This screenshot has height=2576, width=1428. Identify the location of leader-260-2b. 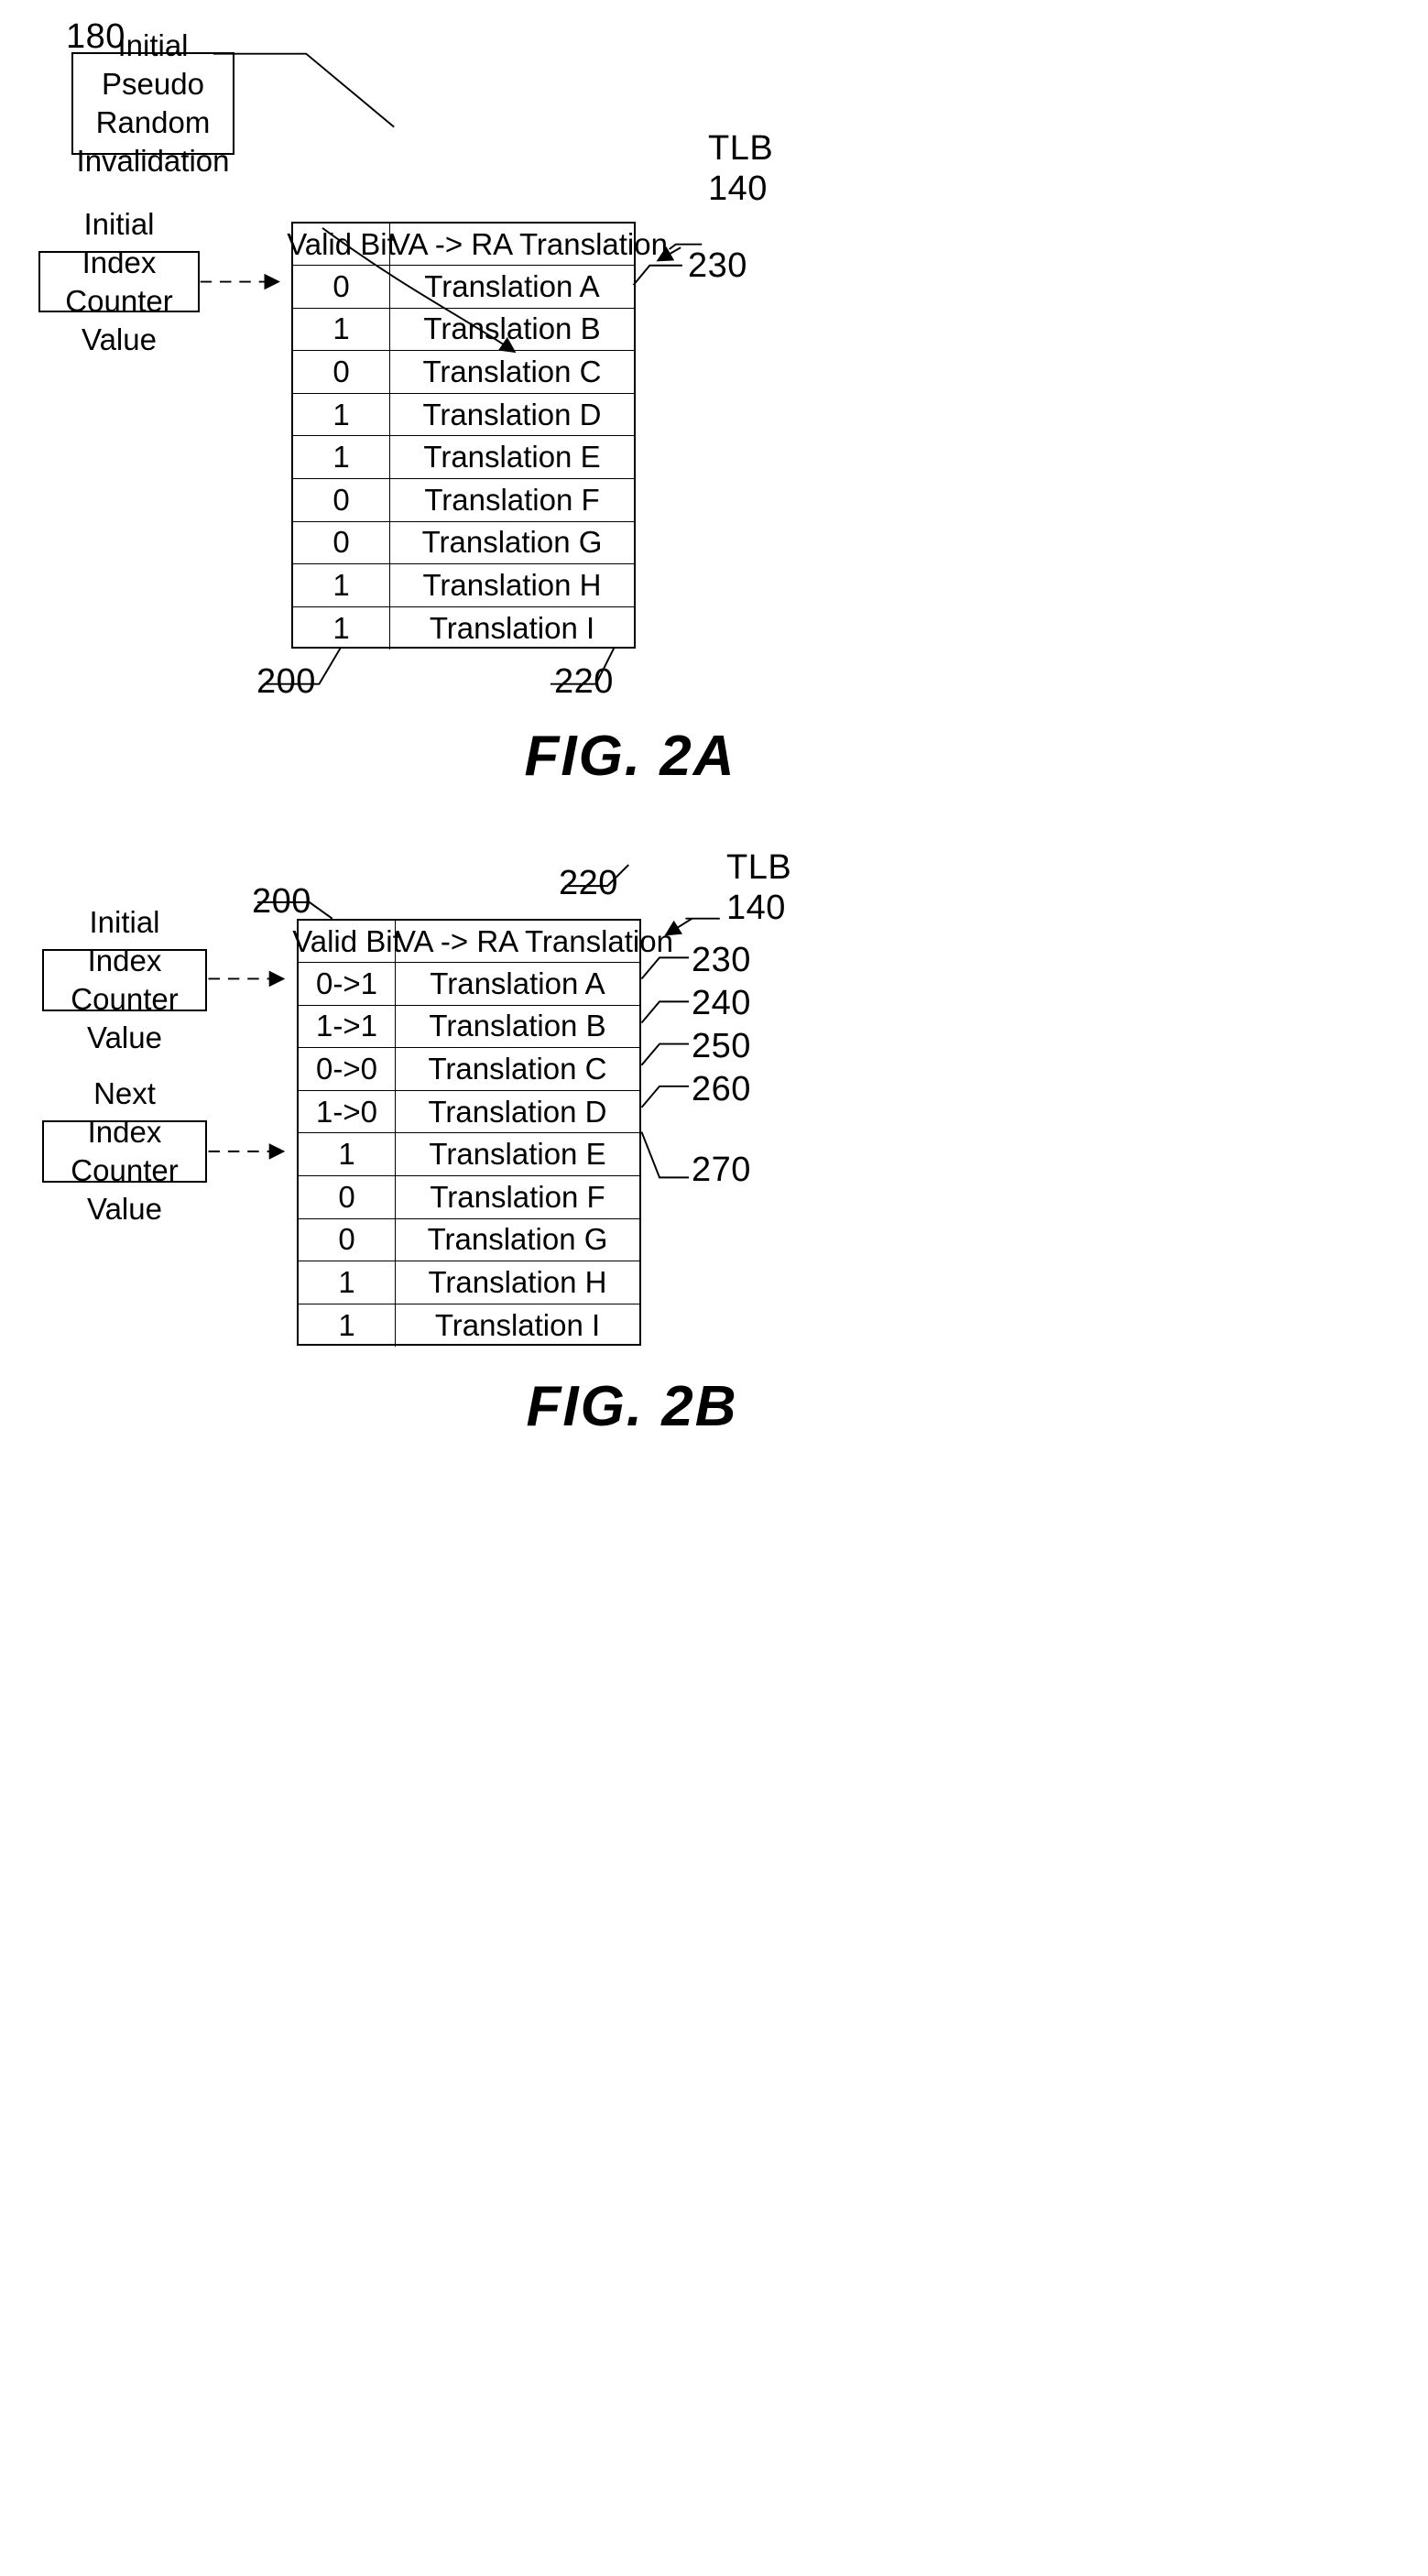
(665, 1097).